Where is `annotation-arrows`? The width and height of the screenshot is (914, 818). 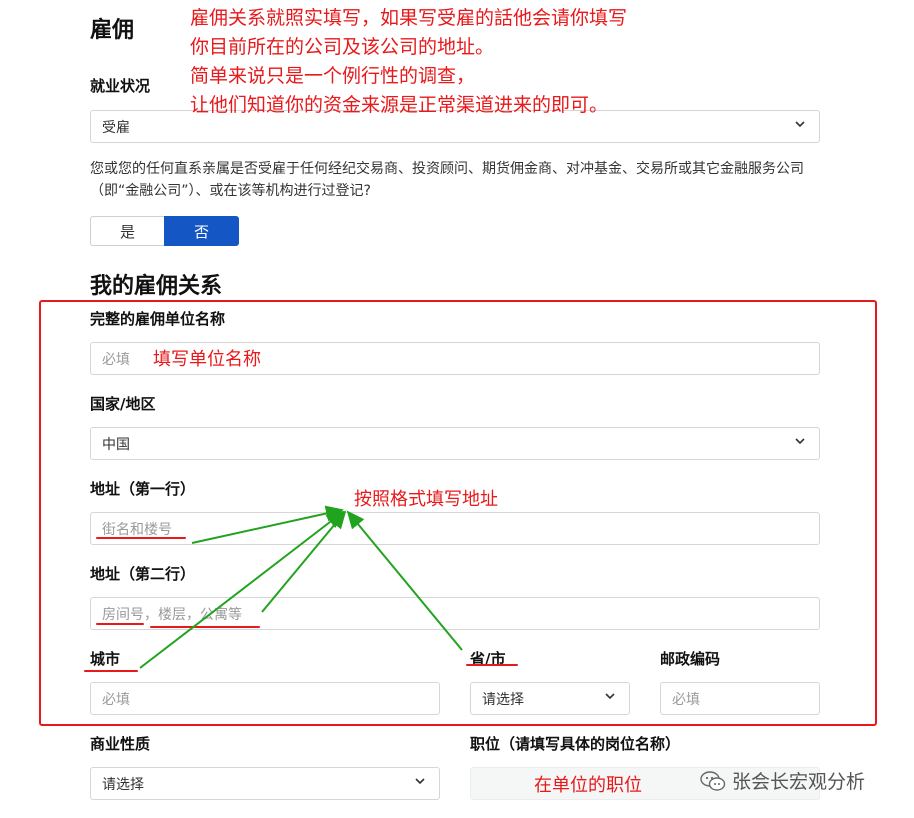 annotation-arrows is located at coordinates (301, 587).